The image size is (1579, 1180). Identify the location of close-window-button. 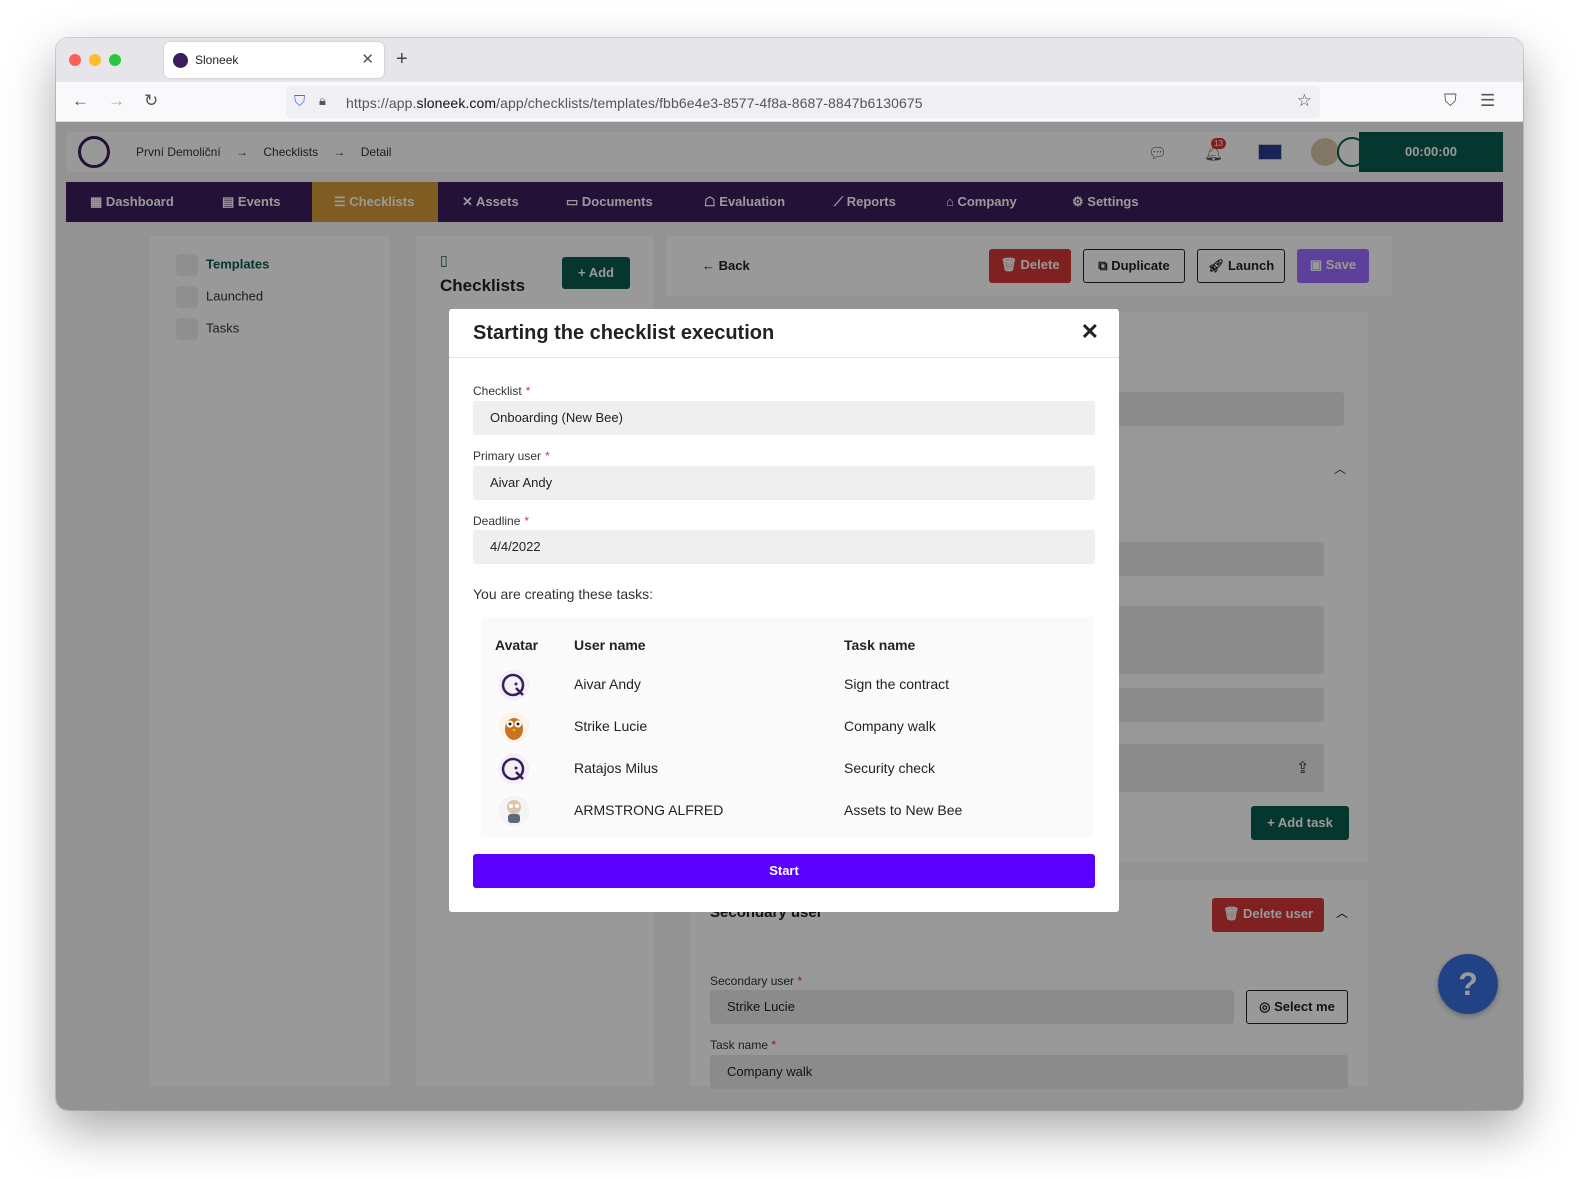
(75, 60).